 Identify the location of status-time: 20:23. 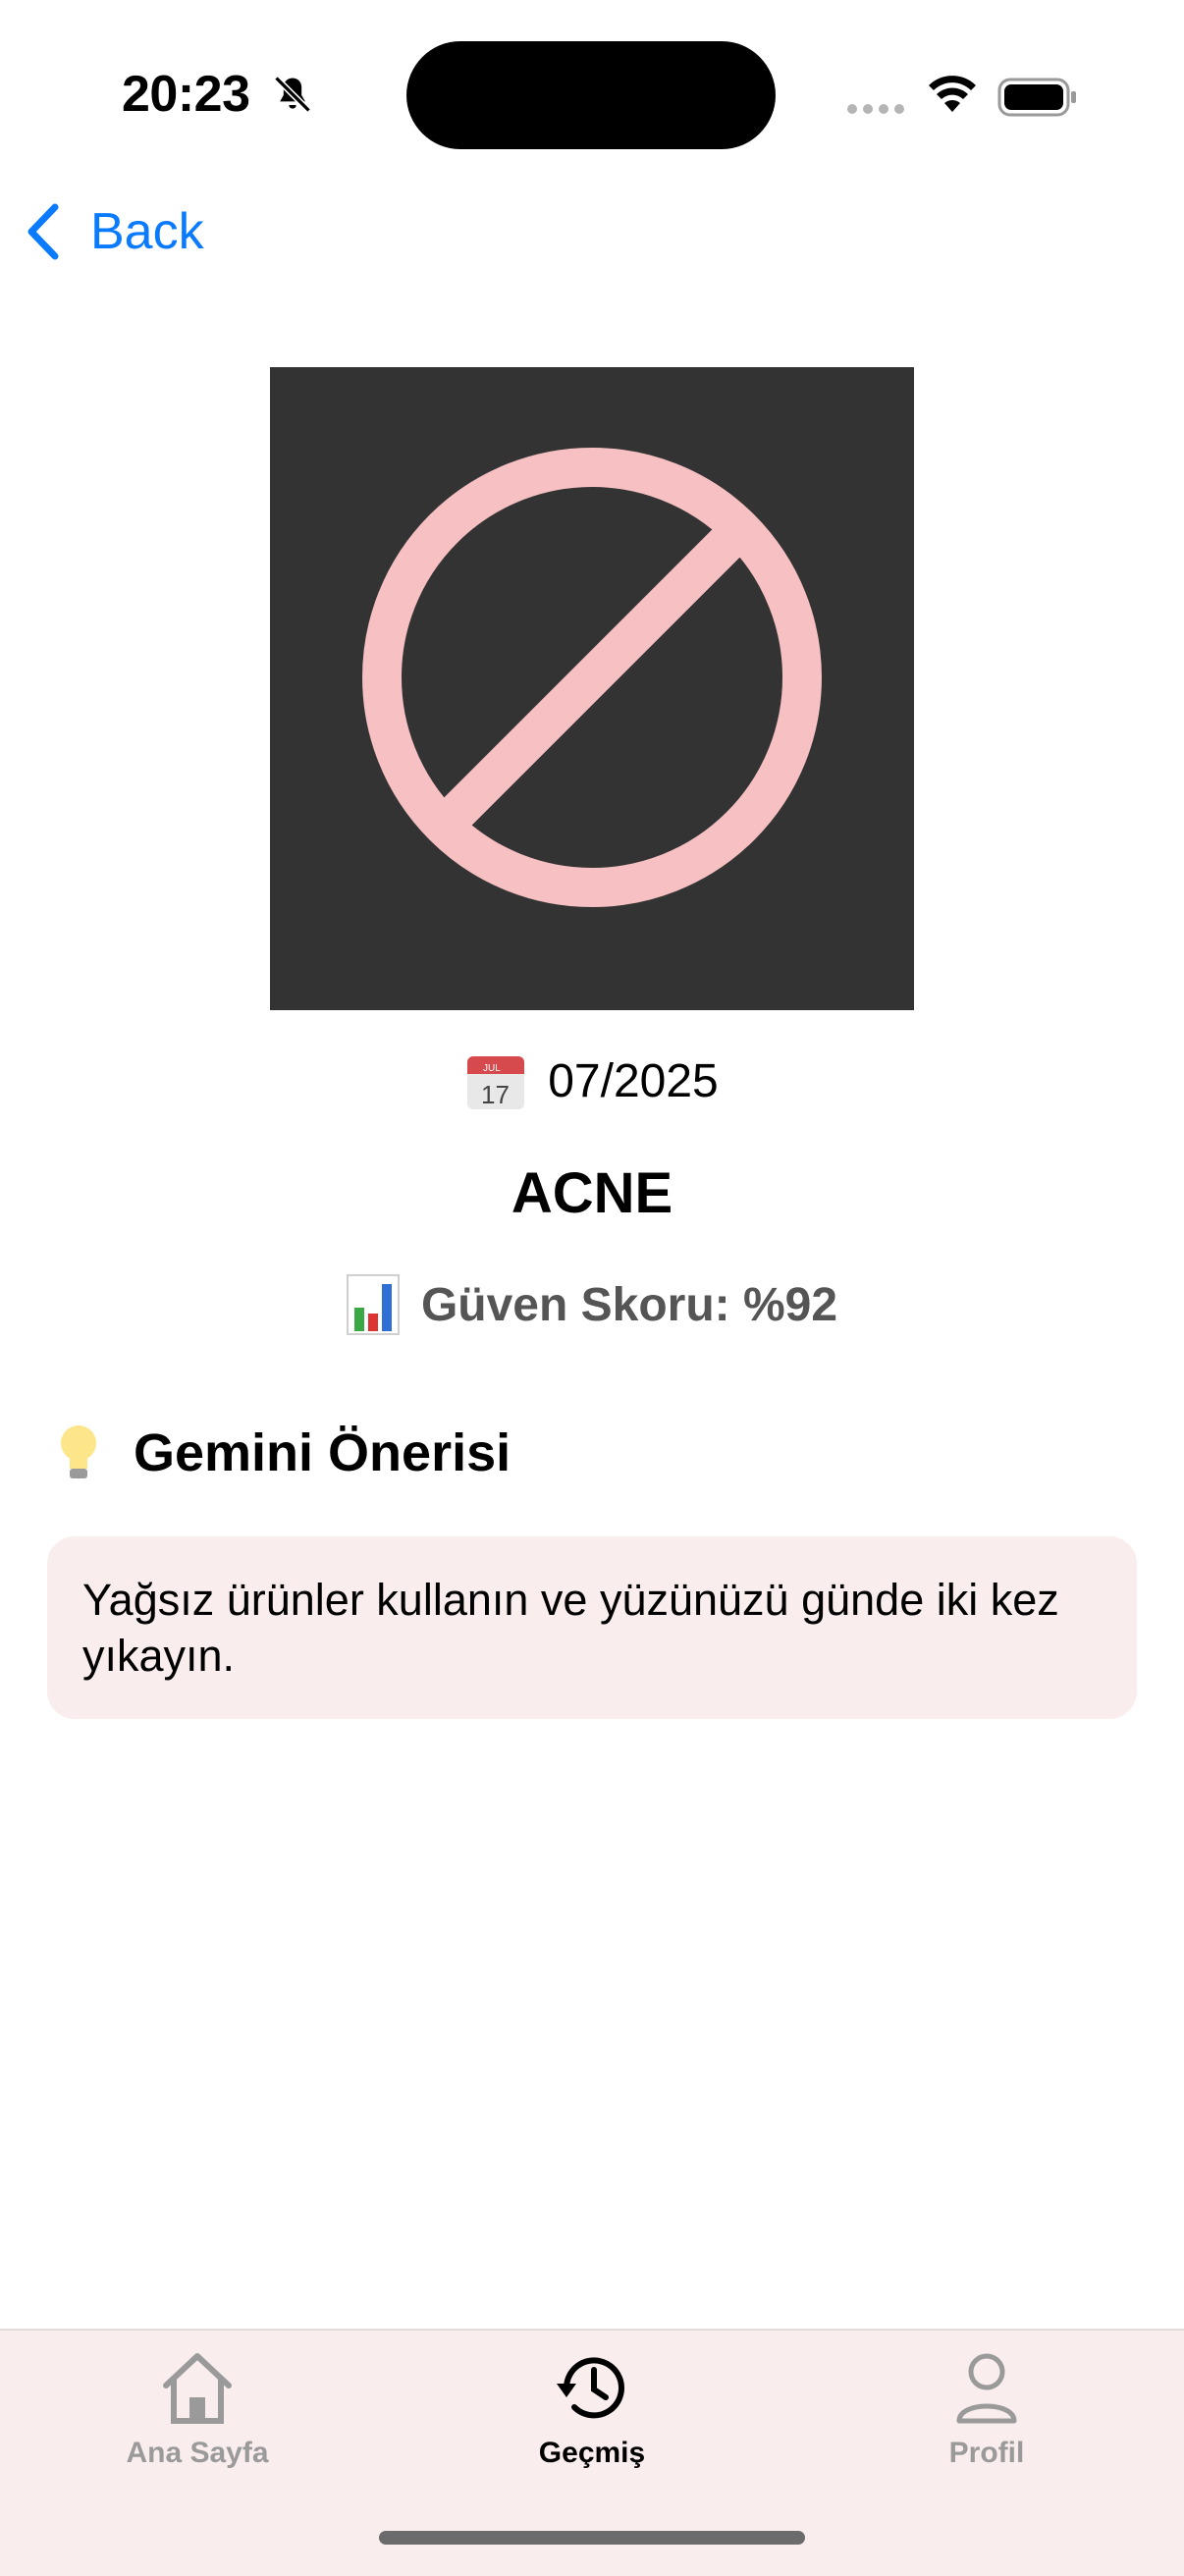
(186, 94).